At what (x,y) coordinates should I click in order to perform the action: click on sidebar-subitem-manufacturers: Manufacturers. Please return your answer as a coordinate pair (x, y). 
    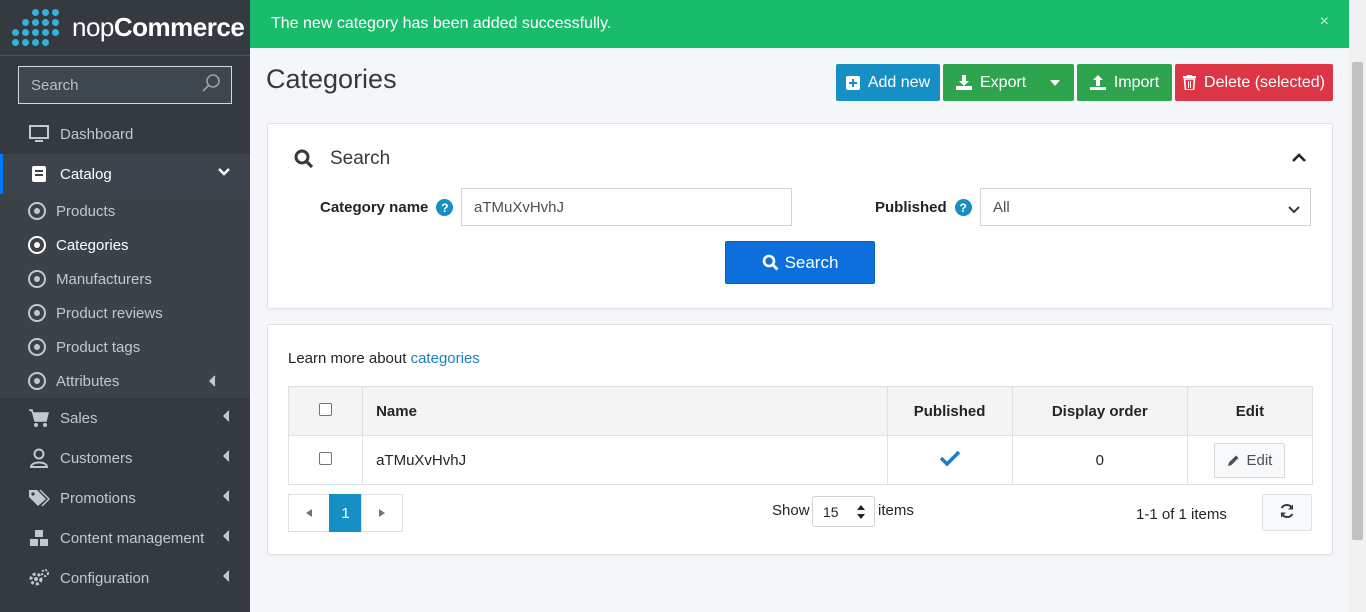
    Looking at the image, I should click on (125, 279).